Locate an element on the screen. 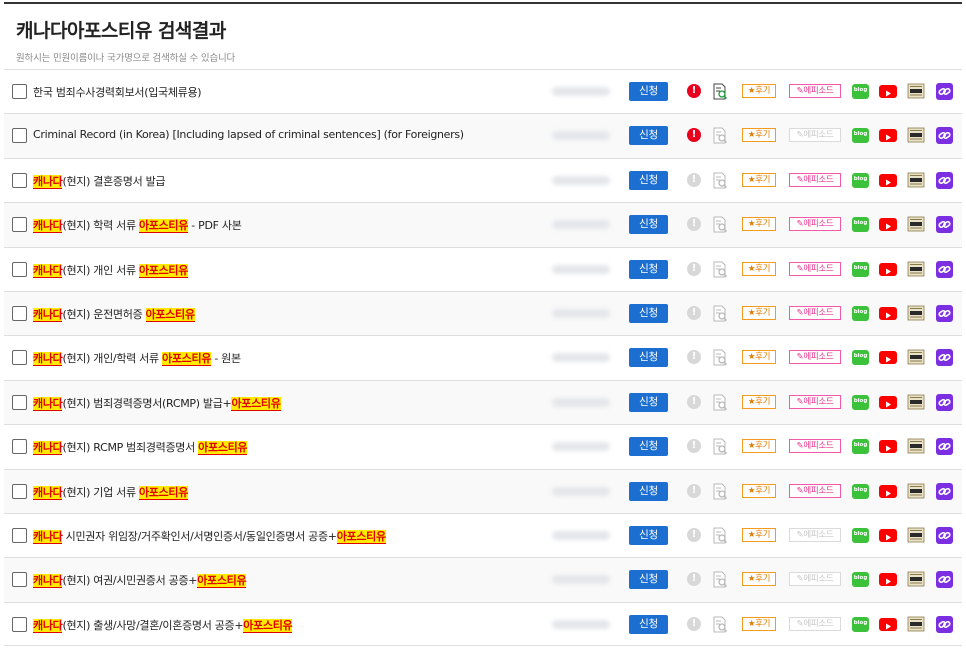 This screenshot has width=966, height=650. service-name-link: 한국 범죄수사경력회보서(입국체류용) is located at coordinates (117, 92).